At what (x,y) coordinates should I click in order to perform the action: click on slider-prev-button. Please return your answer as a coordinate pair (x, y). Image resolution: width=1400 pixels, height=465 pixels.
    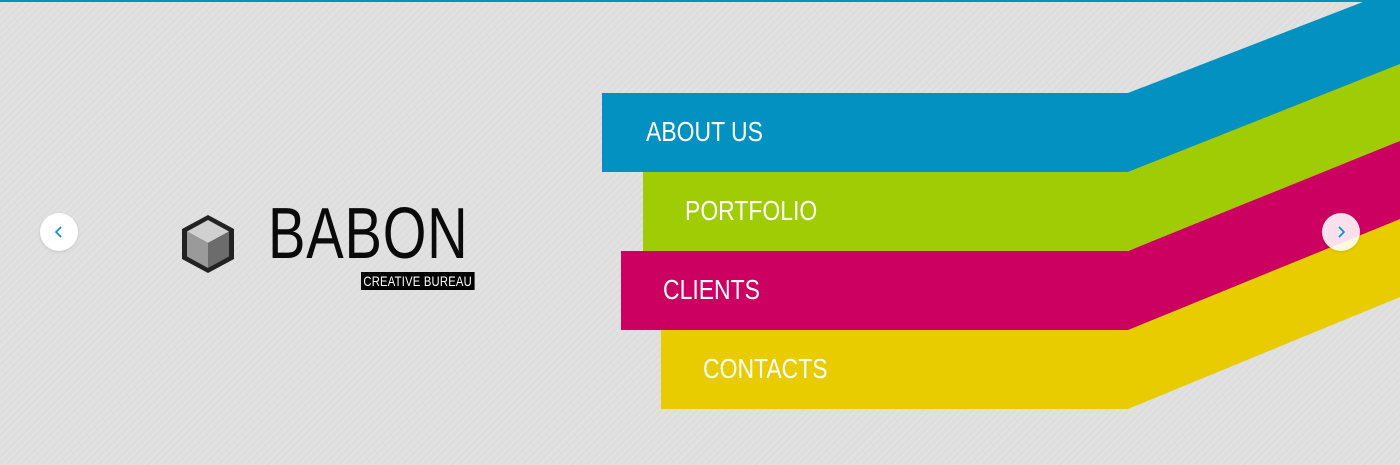
    Looking at the image, I should click on (59, 232).